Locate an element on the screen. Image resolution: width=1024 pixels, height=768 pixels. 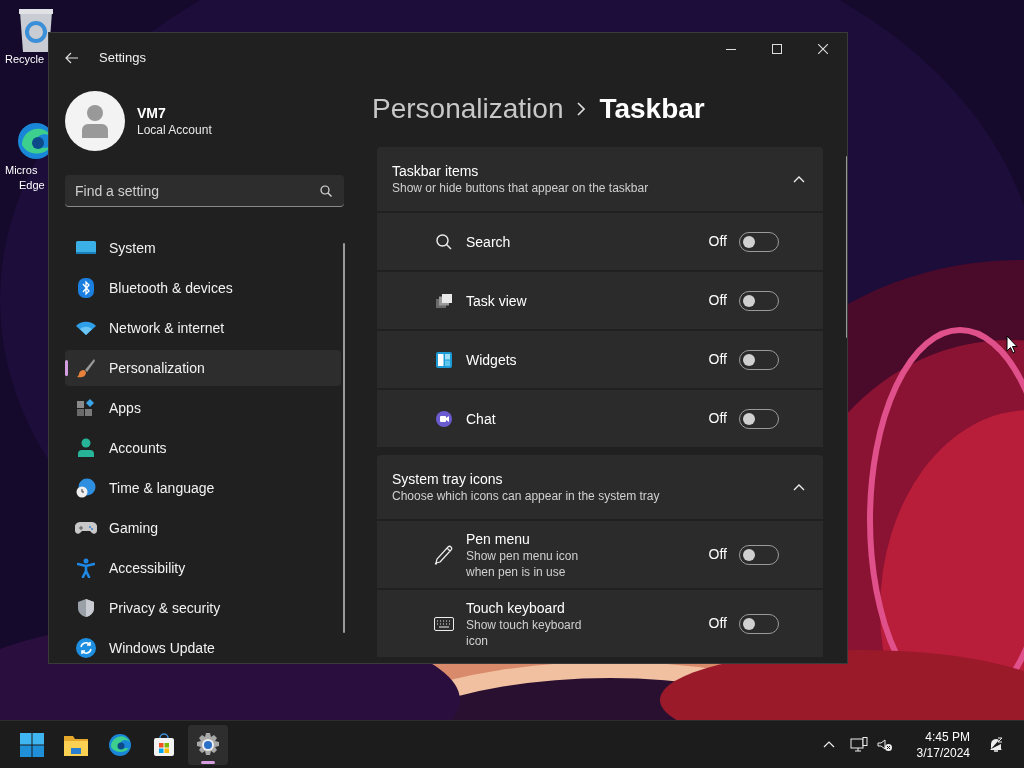
brush-icon is located at coordinates (86, 368).